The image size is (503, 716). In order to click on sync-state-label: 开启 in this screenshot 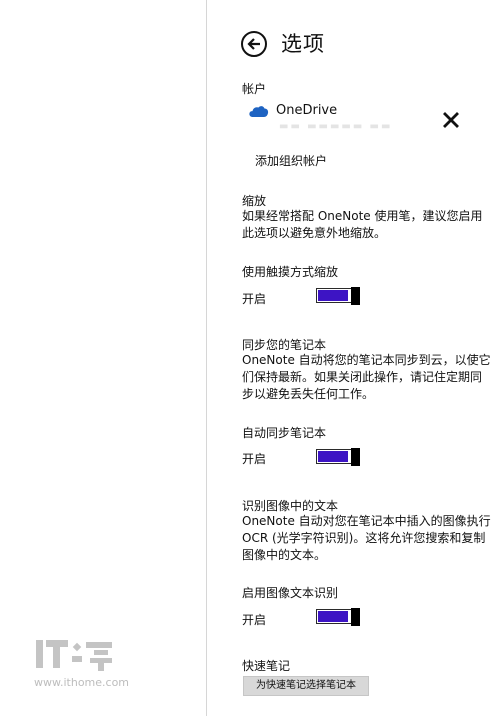, I will do `click(254, 459)`.